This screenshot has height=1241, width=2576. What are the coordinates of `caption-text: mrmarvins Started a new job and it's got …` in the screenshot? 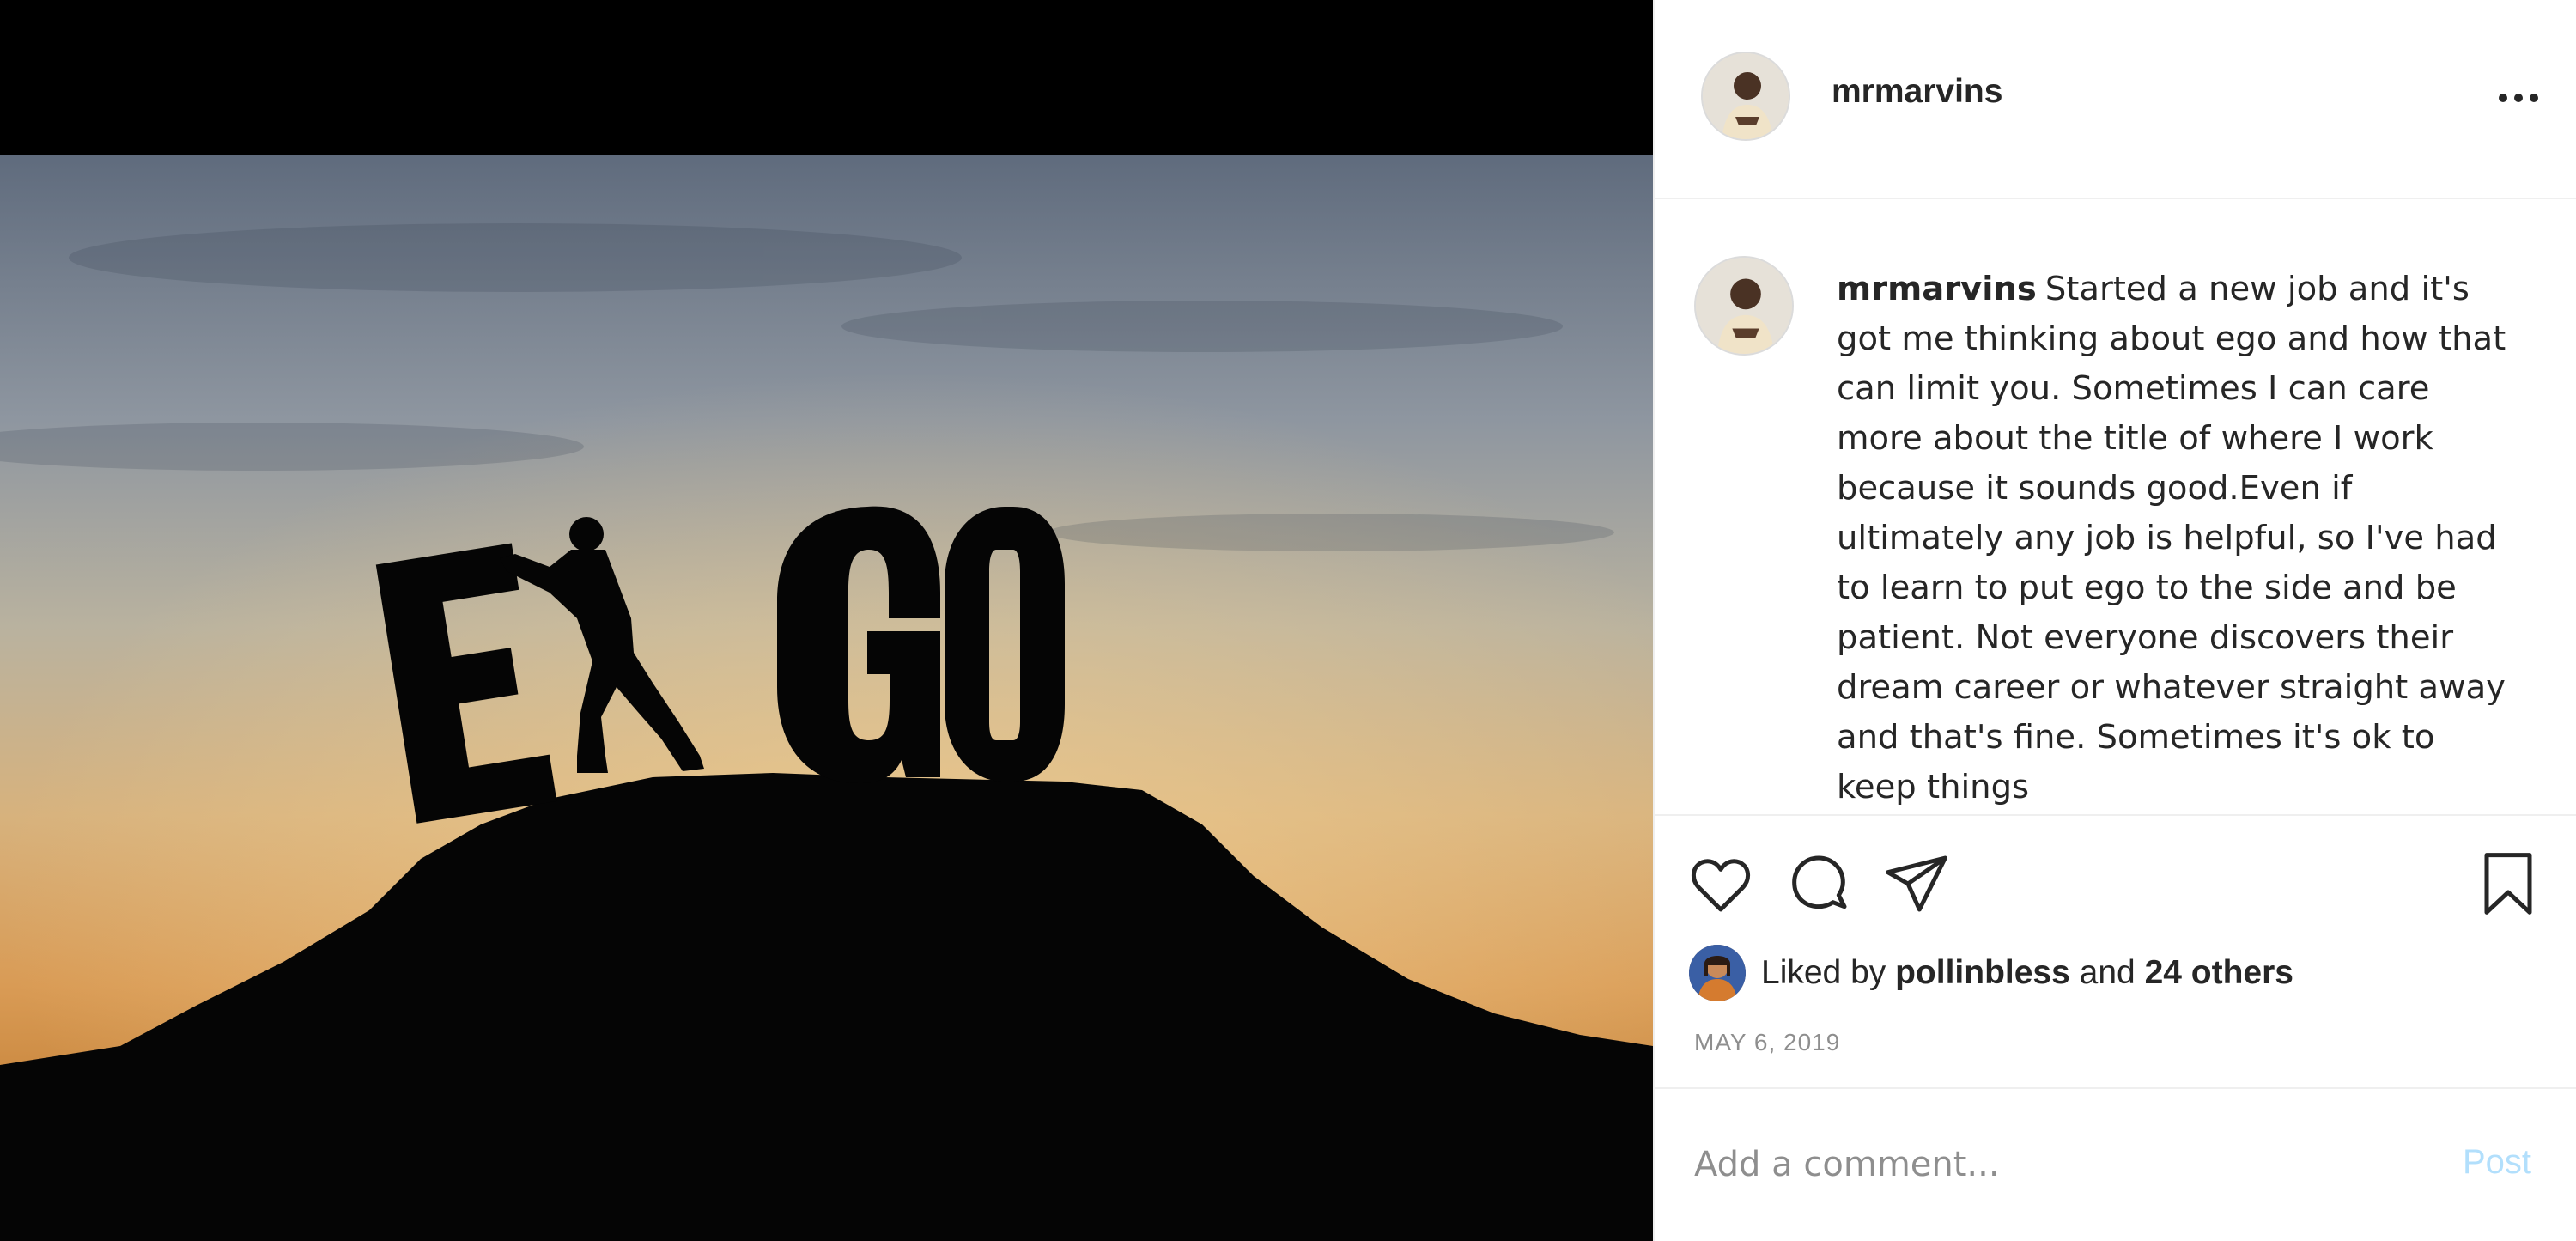 It's located at (2180, 538).